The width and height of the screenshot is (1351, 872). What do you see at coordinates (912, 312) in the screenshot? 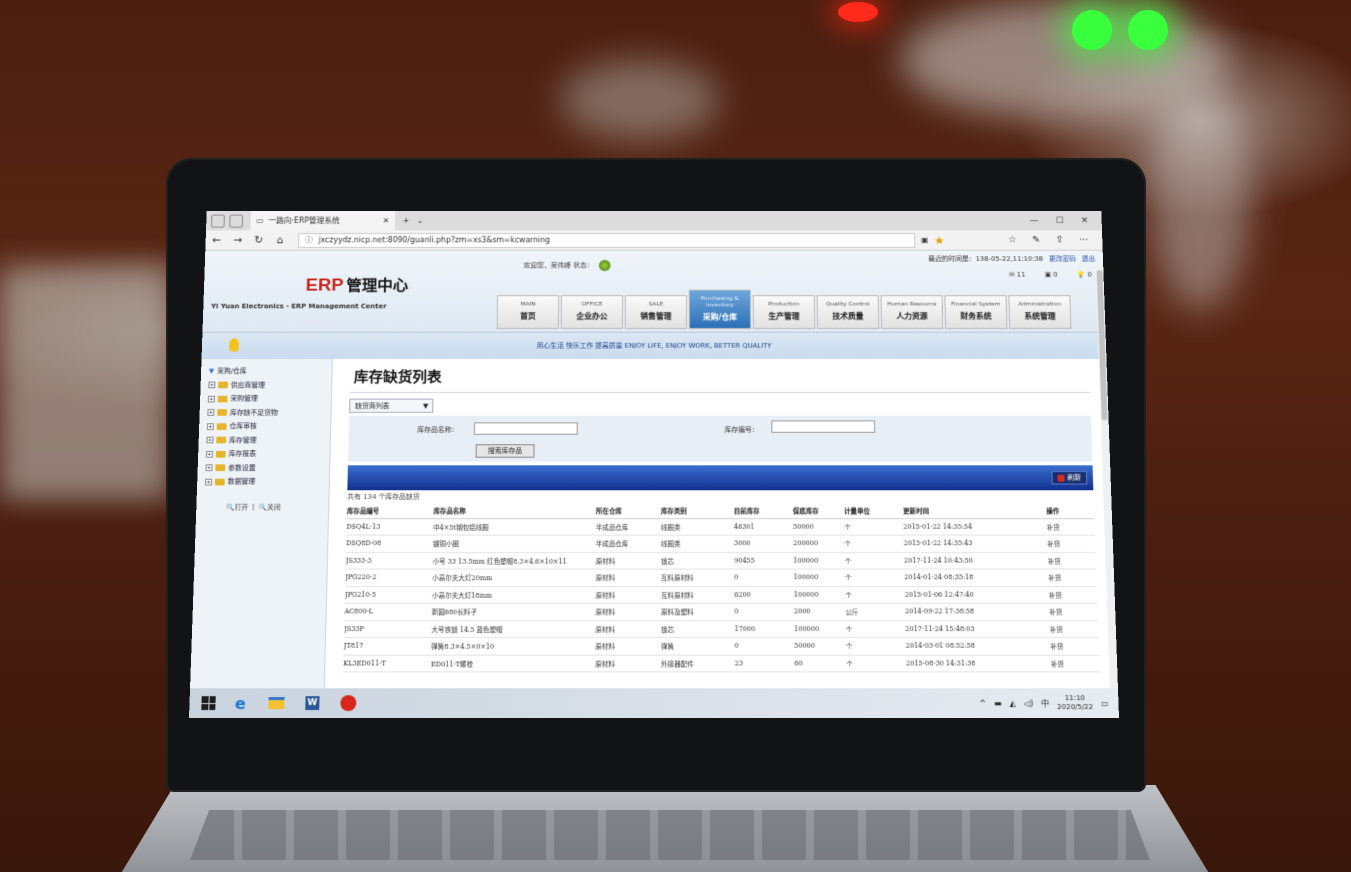
I see `menu-hr: Human Resource 人力资源` at bounding box center [912, 312].